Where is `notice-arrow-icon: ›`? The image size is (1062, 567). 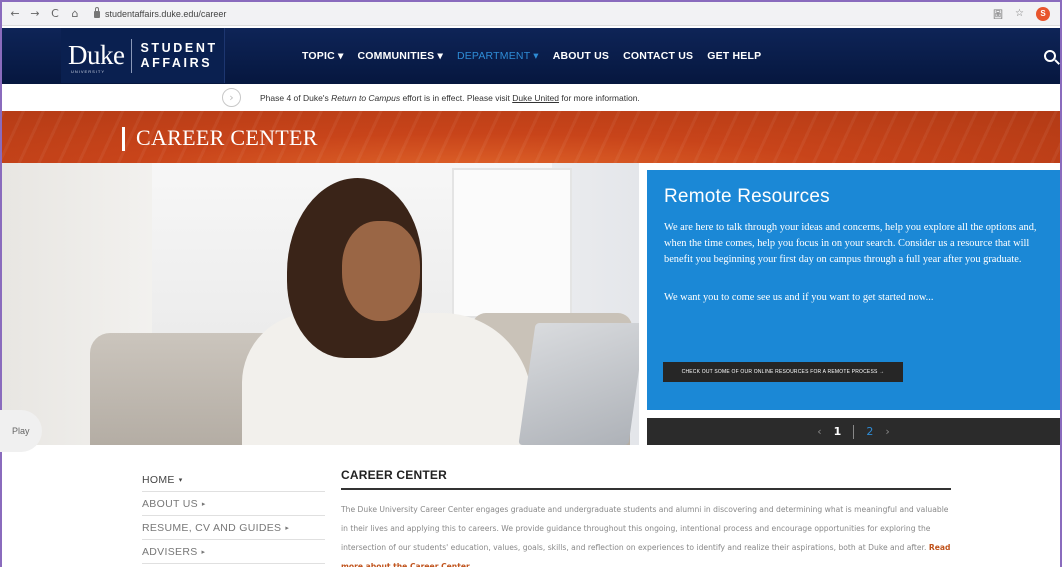 notice-arrow-icon: › is located at coordinates (231, 97).